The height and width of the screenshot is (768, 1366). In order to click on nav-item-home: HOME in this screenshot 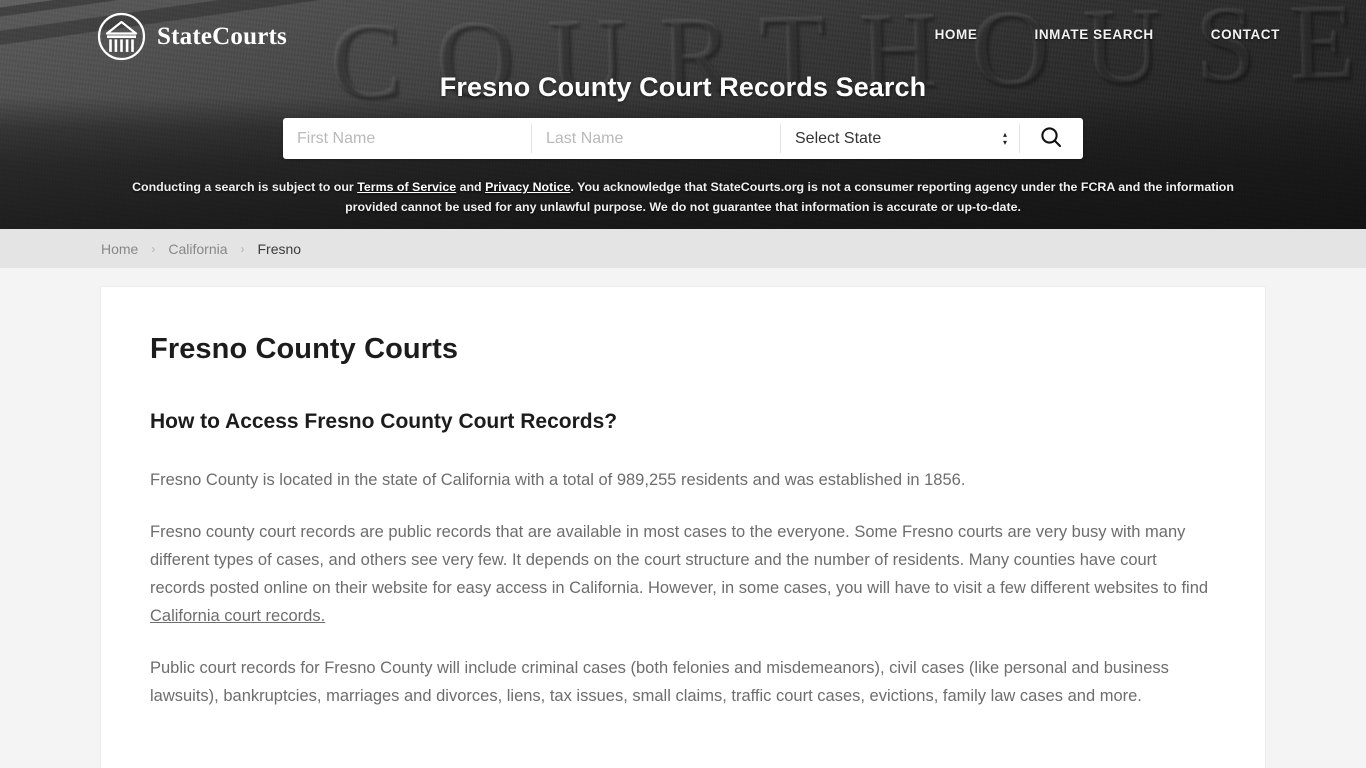, I will do `click(956, 34)`.